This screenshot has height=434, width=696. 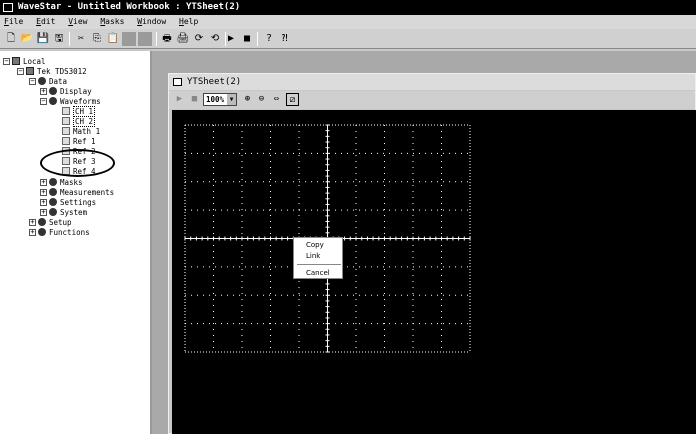 What do you see at coordinates (48, 82) in the screenshot?
I see `tree-item-data: − Data` at bounding box center [48, 82].